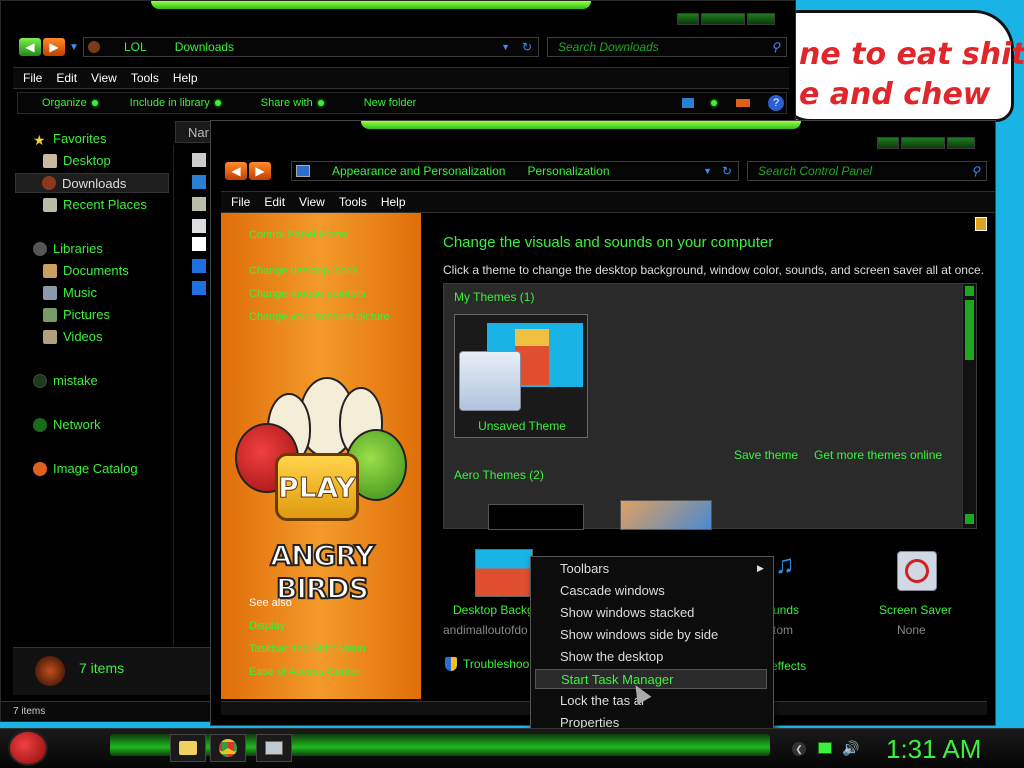 This screenshot has height=768, width=1024. I want to click on refresh-icon: ↻, so click(527, 47).